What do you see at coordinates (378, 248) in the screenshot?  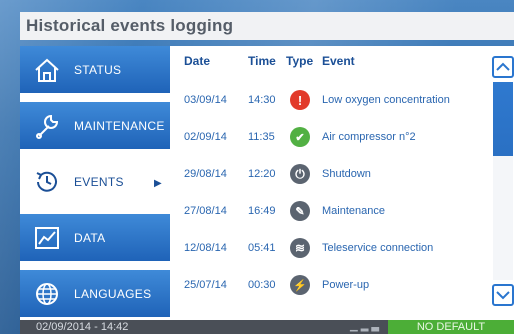 I see `row-event: Teleservice connection` at bounding box center [378, 248].